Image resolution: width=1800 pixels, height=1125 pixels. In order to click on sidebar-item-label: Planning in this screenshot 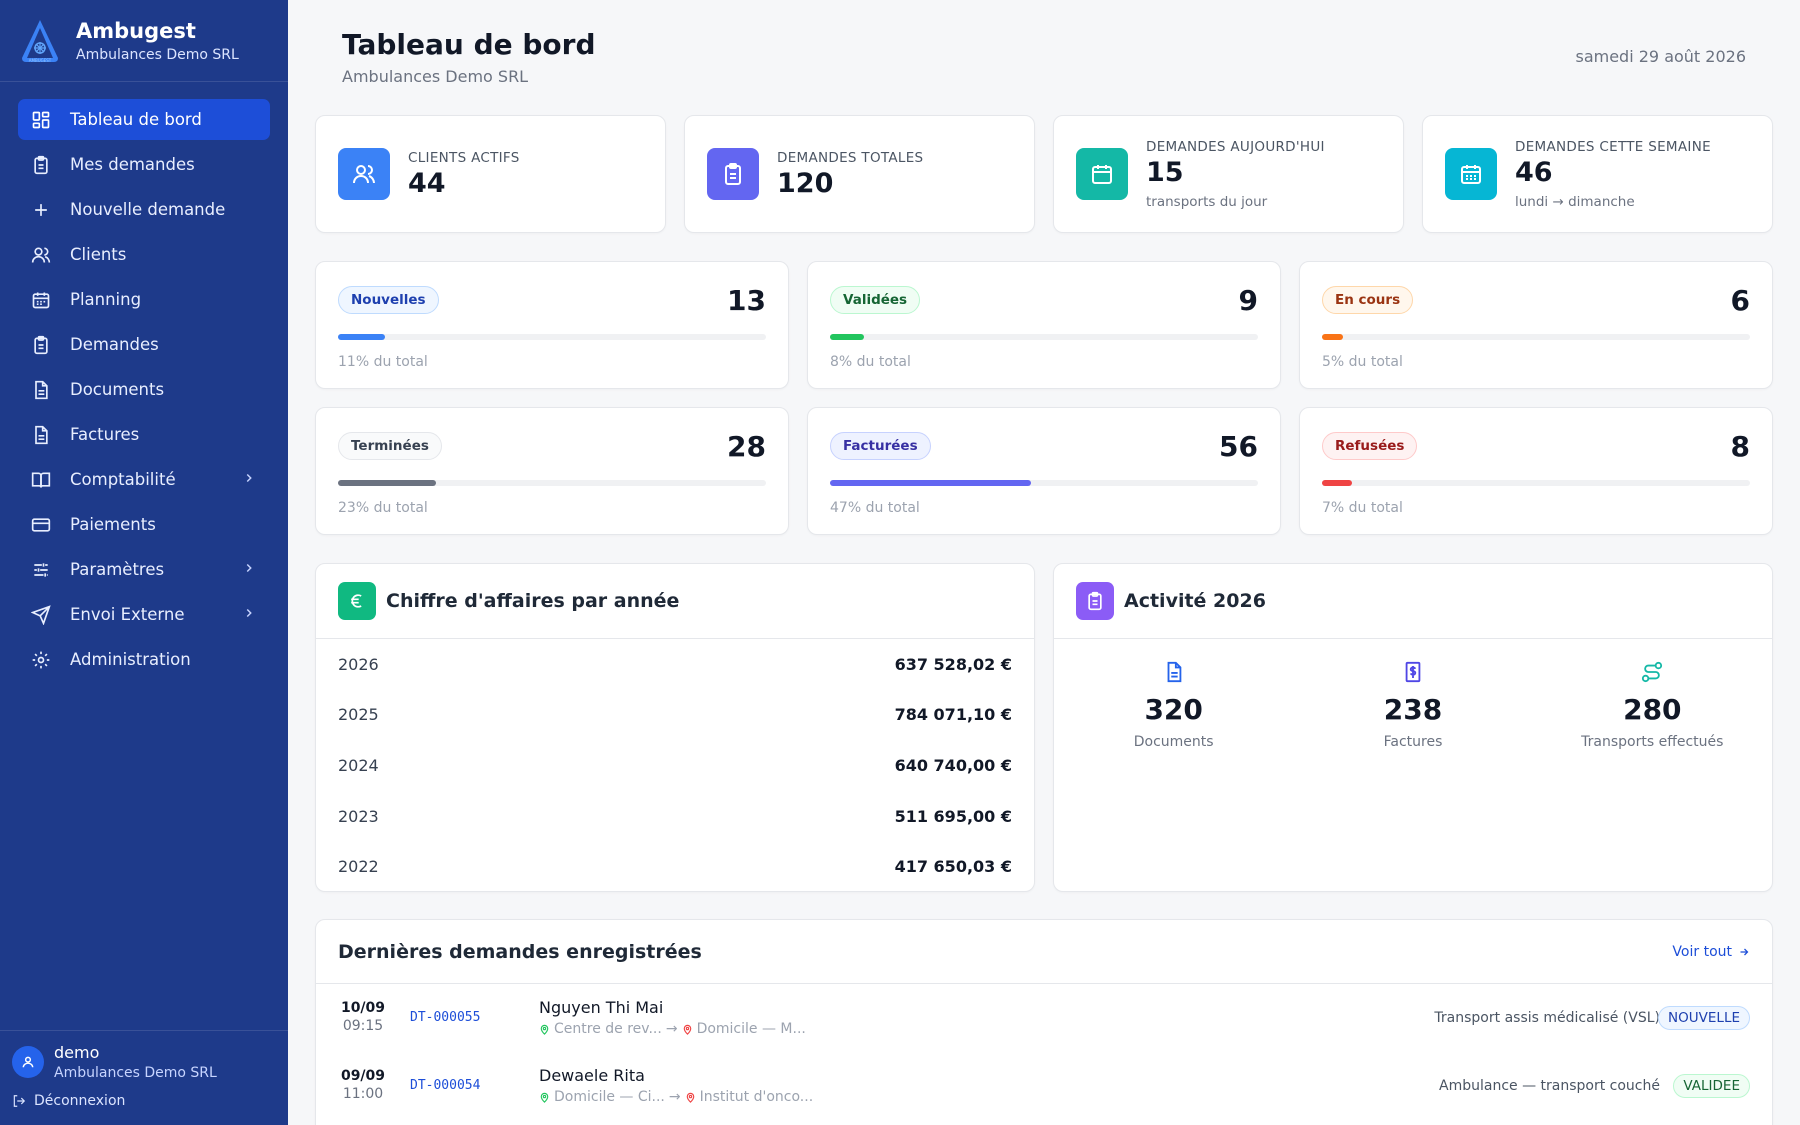, I will do `click(106, 299)`.